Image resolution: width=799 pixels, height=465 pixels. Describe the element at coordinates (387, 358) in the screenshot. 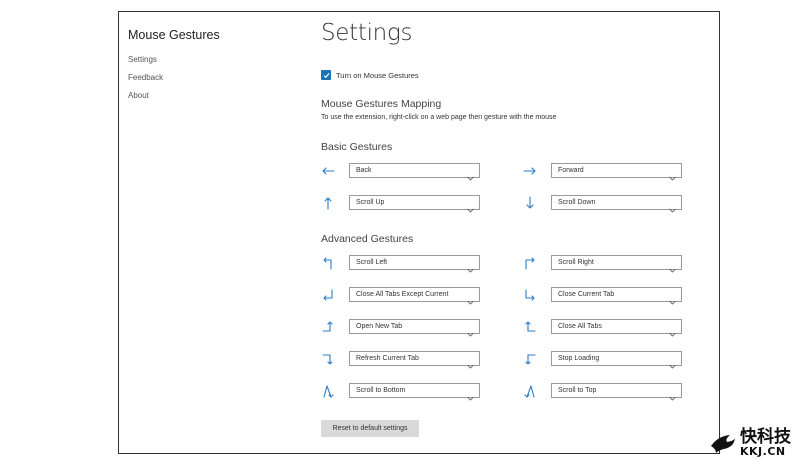

I see `gesture-action-value: Refresh Current Tab` at that location.